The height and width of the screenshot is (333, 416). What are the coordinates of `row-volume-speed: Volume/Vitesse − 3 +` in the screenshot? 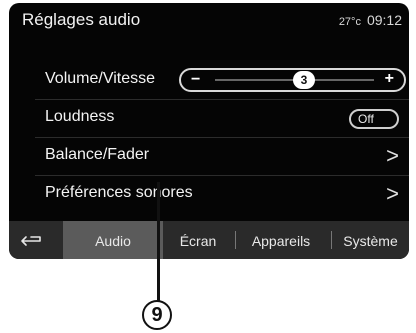 It's located at (209, 80).